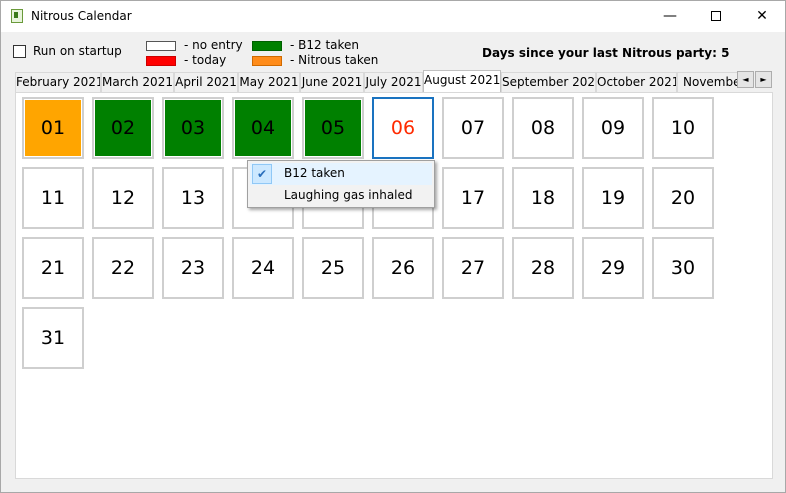  Describe the element at coordinates (269, 82) in the screenshot. I see `tab-may-2021: May 2021` at that location.